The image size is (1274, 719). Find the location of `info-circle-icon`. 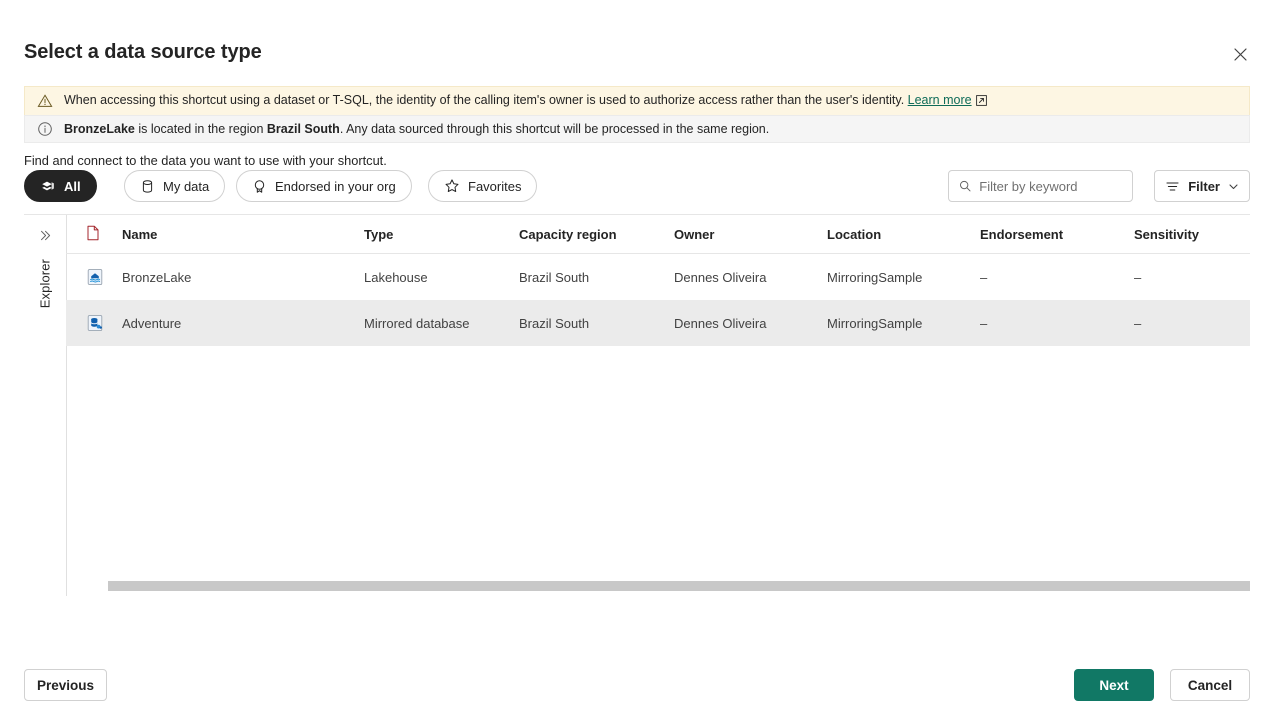

info-circle-icon is located at coordinates (45, 129).